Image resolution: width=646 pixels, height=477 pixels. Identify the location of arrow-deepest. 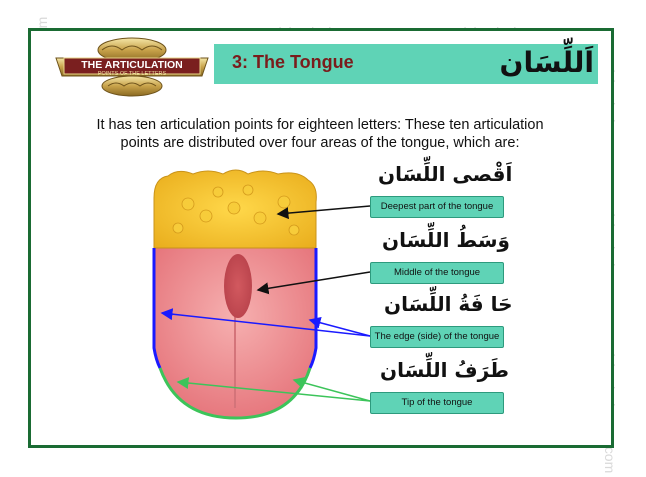
(323, 212).